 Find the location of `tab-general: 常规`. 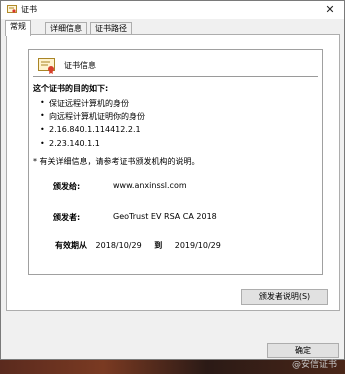

tab-general: 常规 is located at coordinates (18, 28).